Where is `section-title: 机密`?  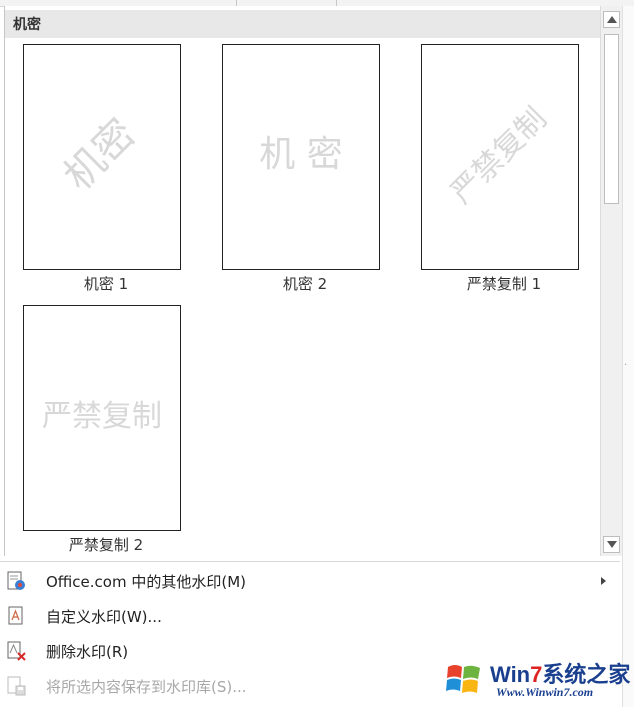 section-title: 机密 is located at coordinates (27, 25).